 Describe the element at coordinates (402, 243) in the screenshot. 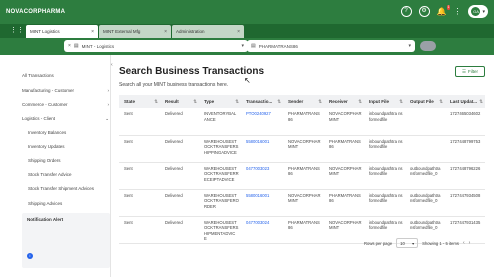

I see `rows-per-page-value: 10` at that location.